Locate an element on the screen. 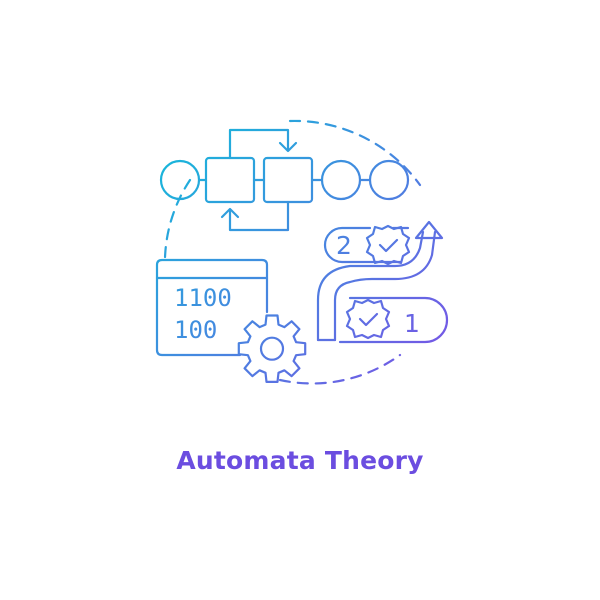  state-machine-icon is located at coordinates (284, 180).